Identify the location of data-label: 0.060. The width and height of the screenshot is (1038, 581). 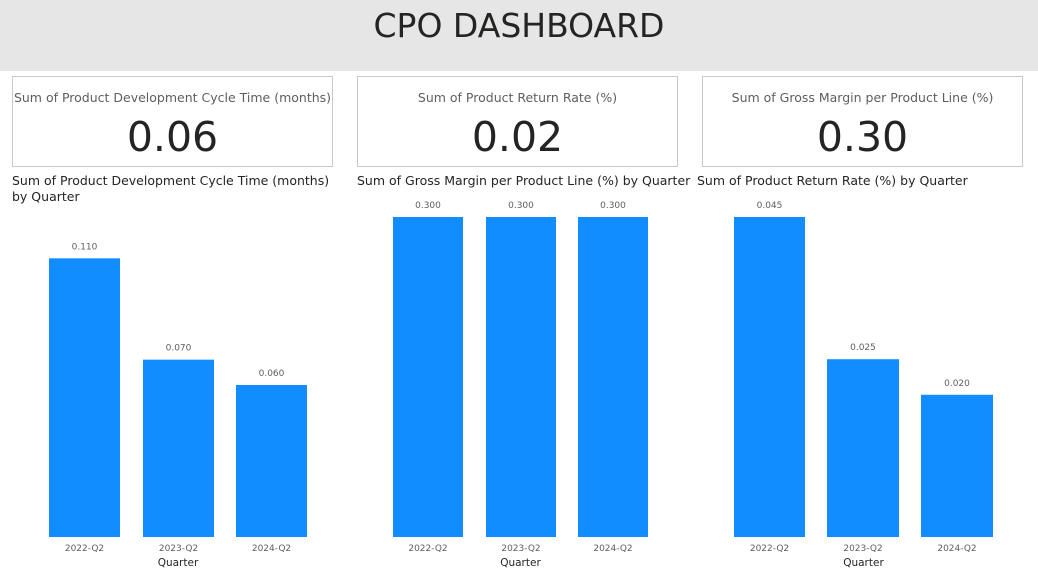
(272, 374).